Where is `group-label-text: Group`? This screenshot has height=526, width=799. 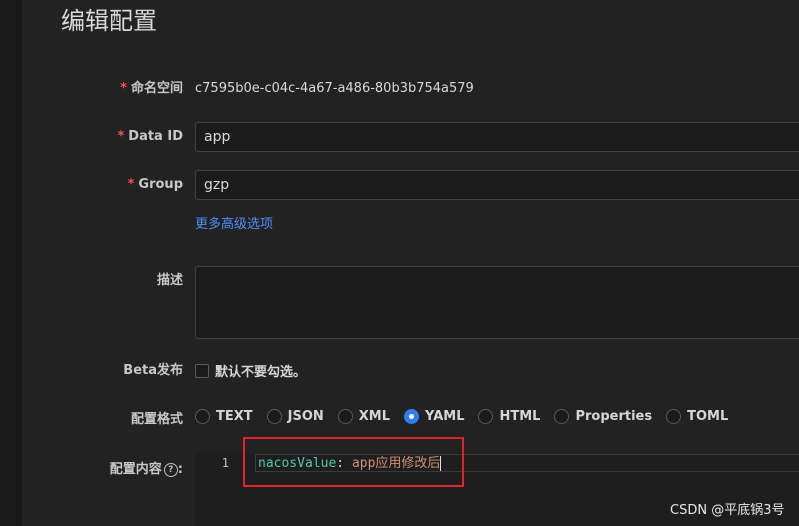 group-label-text: Group is located at coordinates (160, 184).